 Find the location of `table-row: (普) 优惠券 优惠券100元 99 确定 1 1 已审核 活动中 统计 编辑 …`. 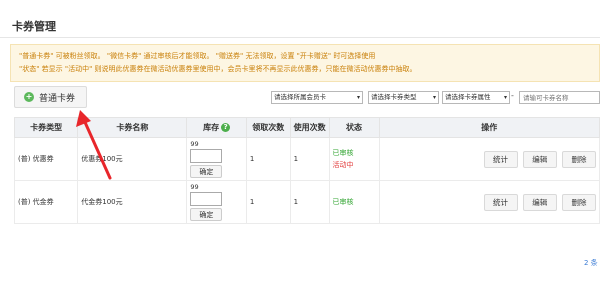

table-row: (普) 优惠券 优惠券100元 99 确定 1 1 已审核 活动中 统计 编辑 … is located at coordinates (306, 159).